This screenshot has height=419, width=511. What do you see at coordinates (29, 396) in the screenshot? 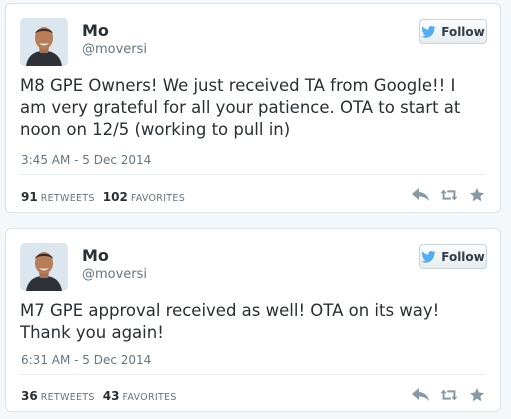
I see `retweets-count: 36` at bounding box center [29, 396].